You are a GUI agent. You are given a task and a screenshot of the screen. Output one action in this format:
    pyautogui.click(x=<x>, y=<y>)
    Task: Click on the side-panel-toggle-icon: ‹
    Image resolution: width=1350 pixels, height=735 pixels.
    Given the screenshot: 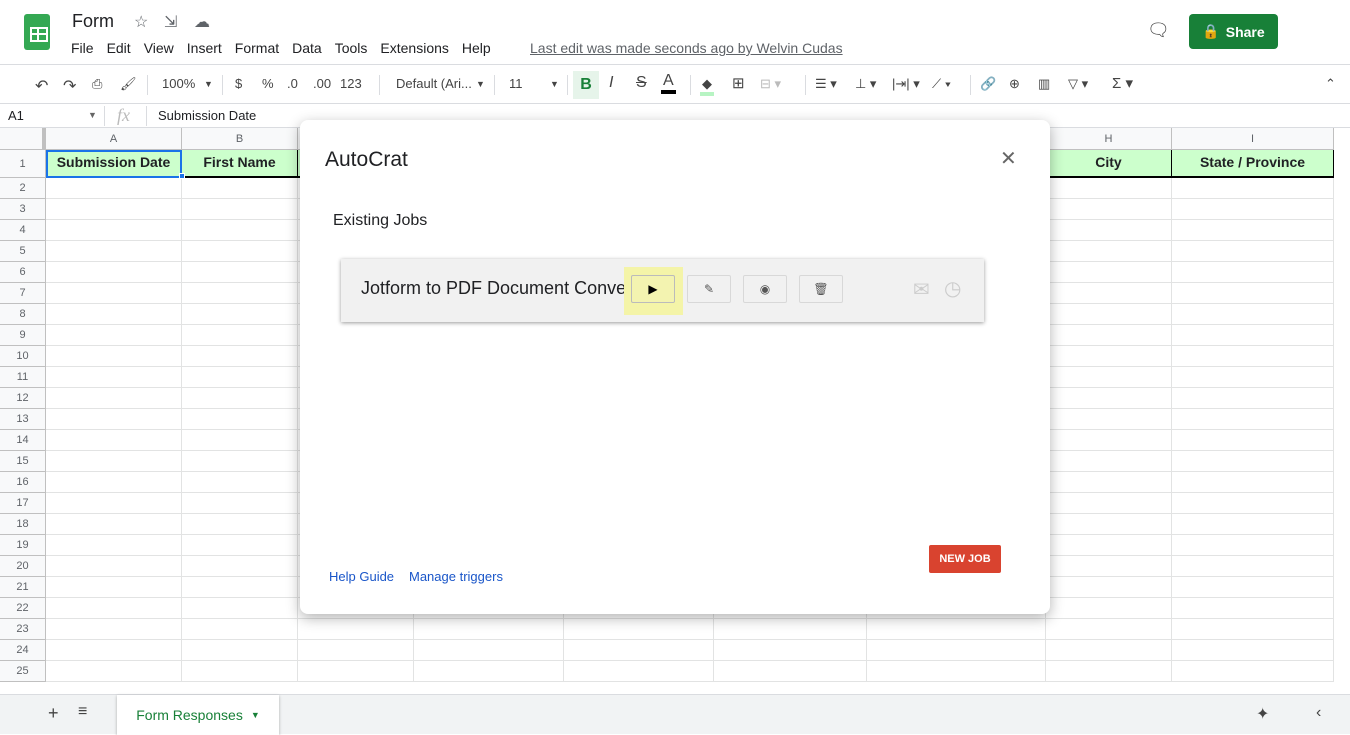 What is the action you would take?
    pyautogui.click(x=1318, y=713)
    